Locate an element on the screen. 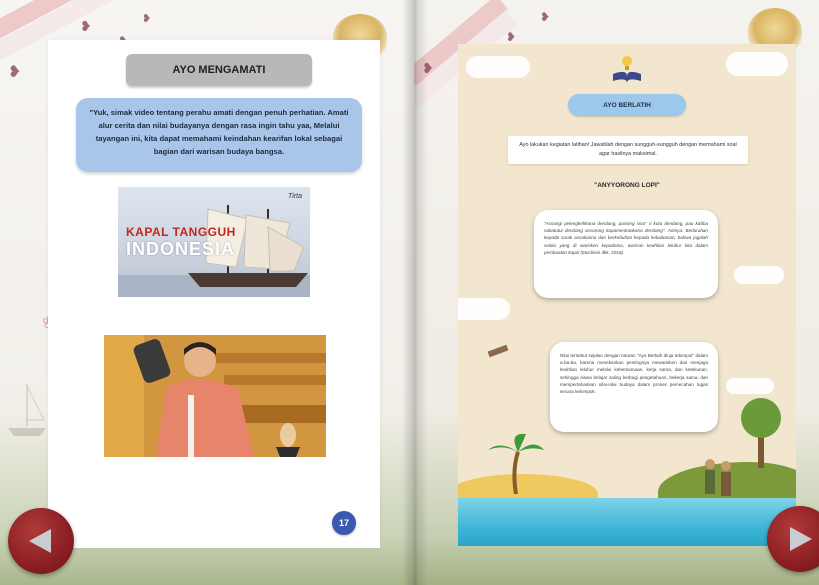  video-thumbnail-kapal: Tirta KAPAL TANGGUH INDONESIA is located at coordinates (214, 242).